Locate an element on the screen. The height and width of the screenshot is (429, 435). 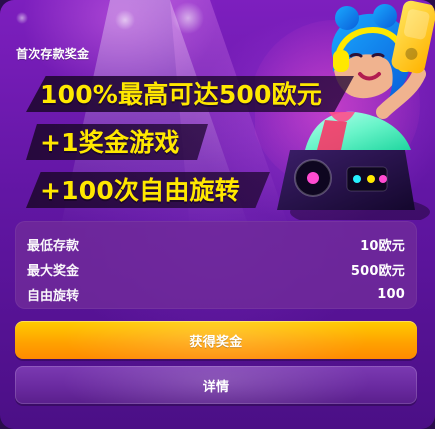
headline-2: +1奖金游戏 is located at coordinates (110, 142).